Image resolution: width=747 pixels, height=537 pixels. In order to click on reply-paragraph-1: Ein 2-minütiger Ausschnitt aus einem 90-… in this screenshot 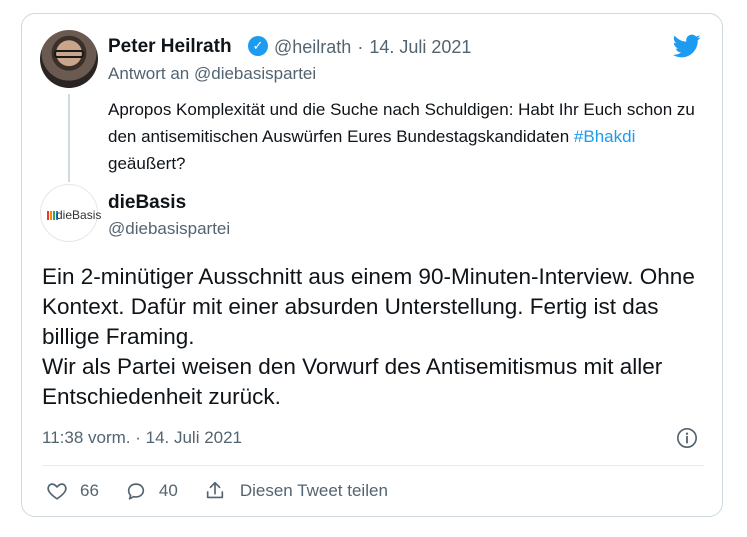, I will do `click(368, 306)`.